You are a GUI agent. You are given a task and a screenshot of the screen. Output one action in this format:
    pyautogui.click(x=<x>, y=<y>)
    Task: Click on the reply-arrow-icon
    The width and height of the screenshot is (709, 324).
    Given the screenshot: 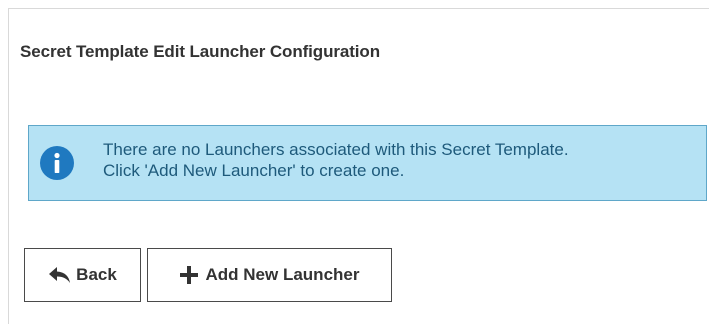 What is the action you would take?
    pyautogui.click(x=60, y=275)
    